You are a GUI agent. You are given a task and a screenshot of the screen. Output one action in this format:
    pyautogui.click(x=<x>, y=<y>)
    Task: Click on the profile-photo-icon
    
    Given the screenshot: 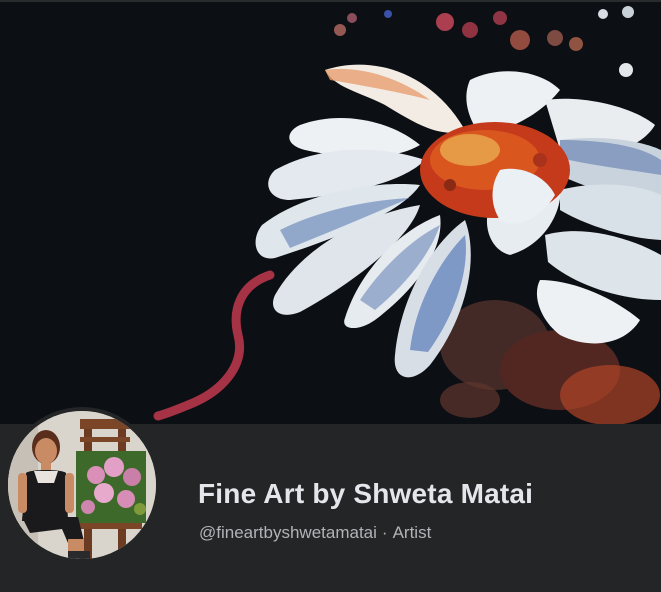 What is the action you would take?
    pyautogui.click(x=82, y=485)
    